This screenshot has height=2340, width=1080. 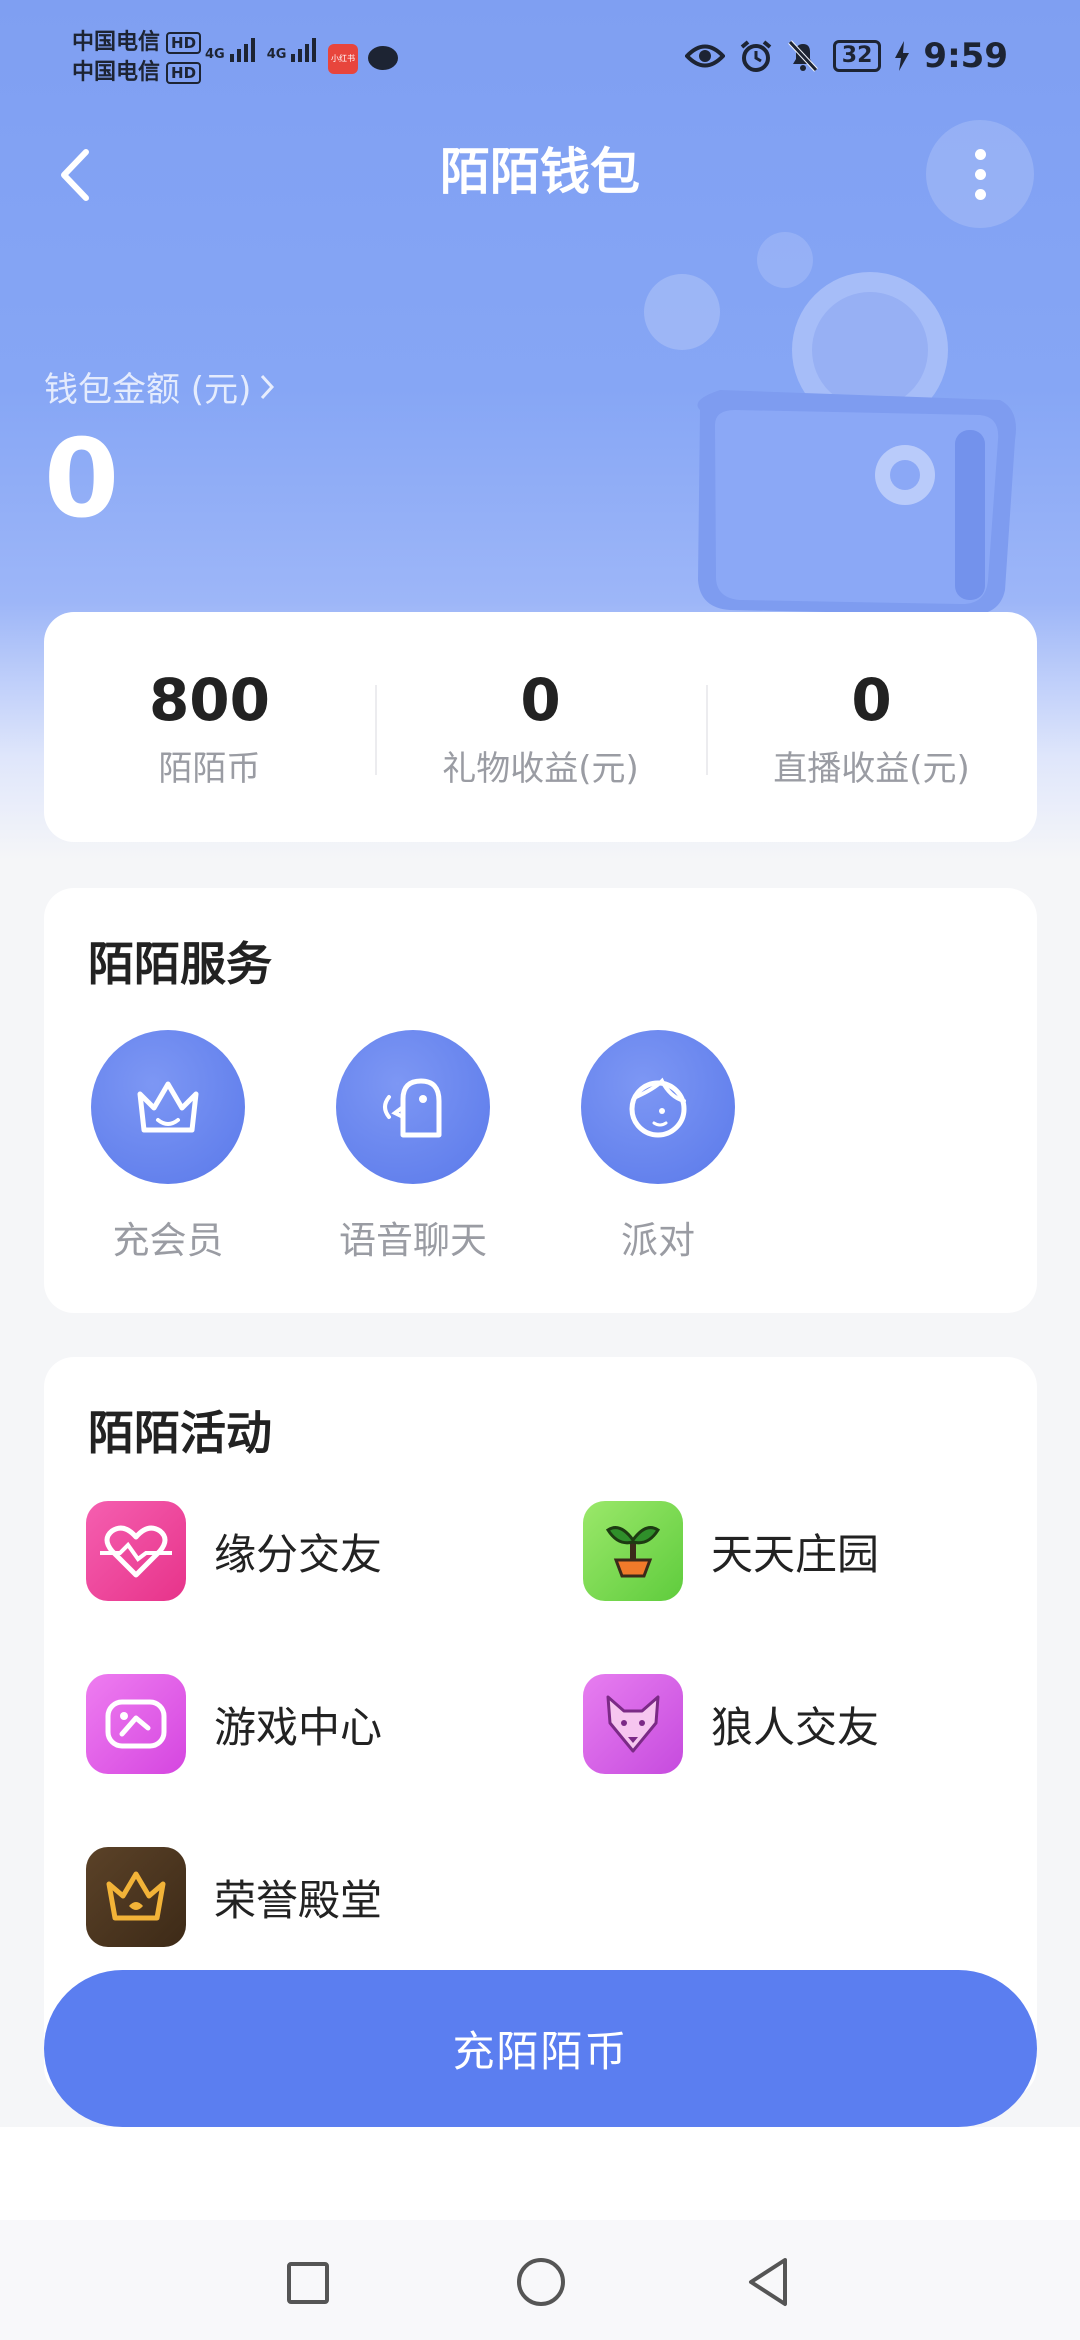 I want to click on voice-chat-icon, so click(x=413, y=1107).